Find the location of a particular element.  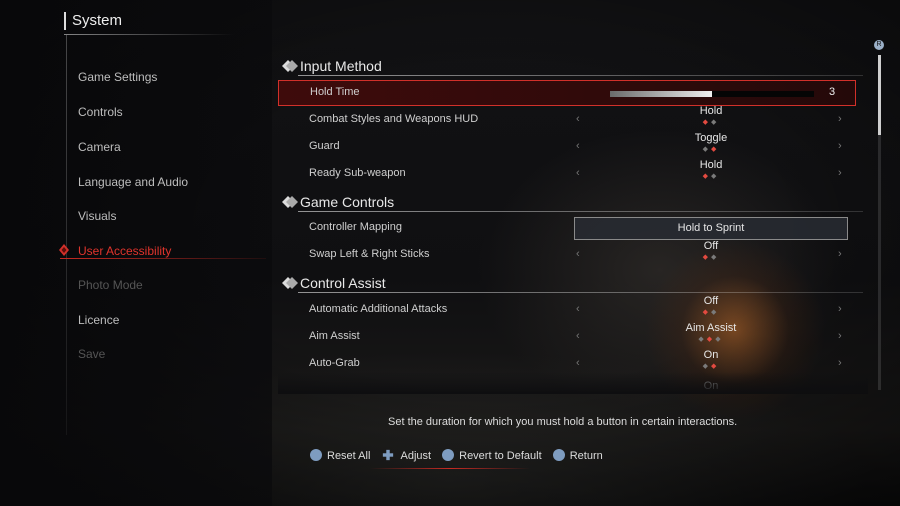

setting-label: Ready Sub-weapon is located at coordinates (357, 173).